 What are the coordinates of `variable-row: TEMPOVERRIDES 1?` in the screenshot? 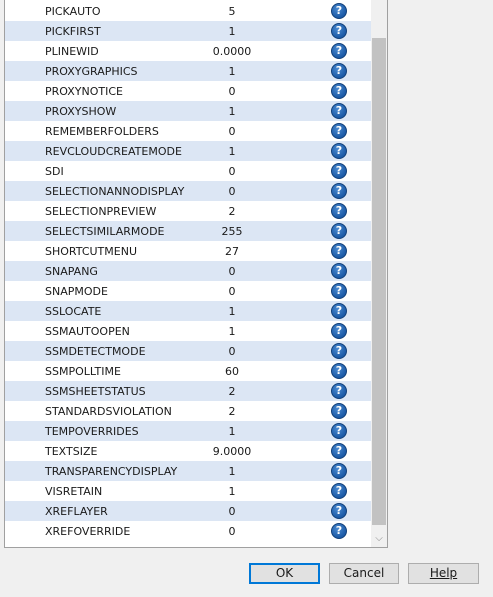 It's located at (188, 431).